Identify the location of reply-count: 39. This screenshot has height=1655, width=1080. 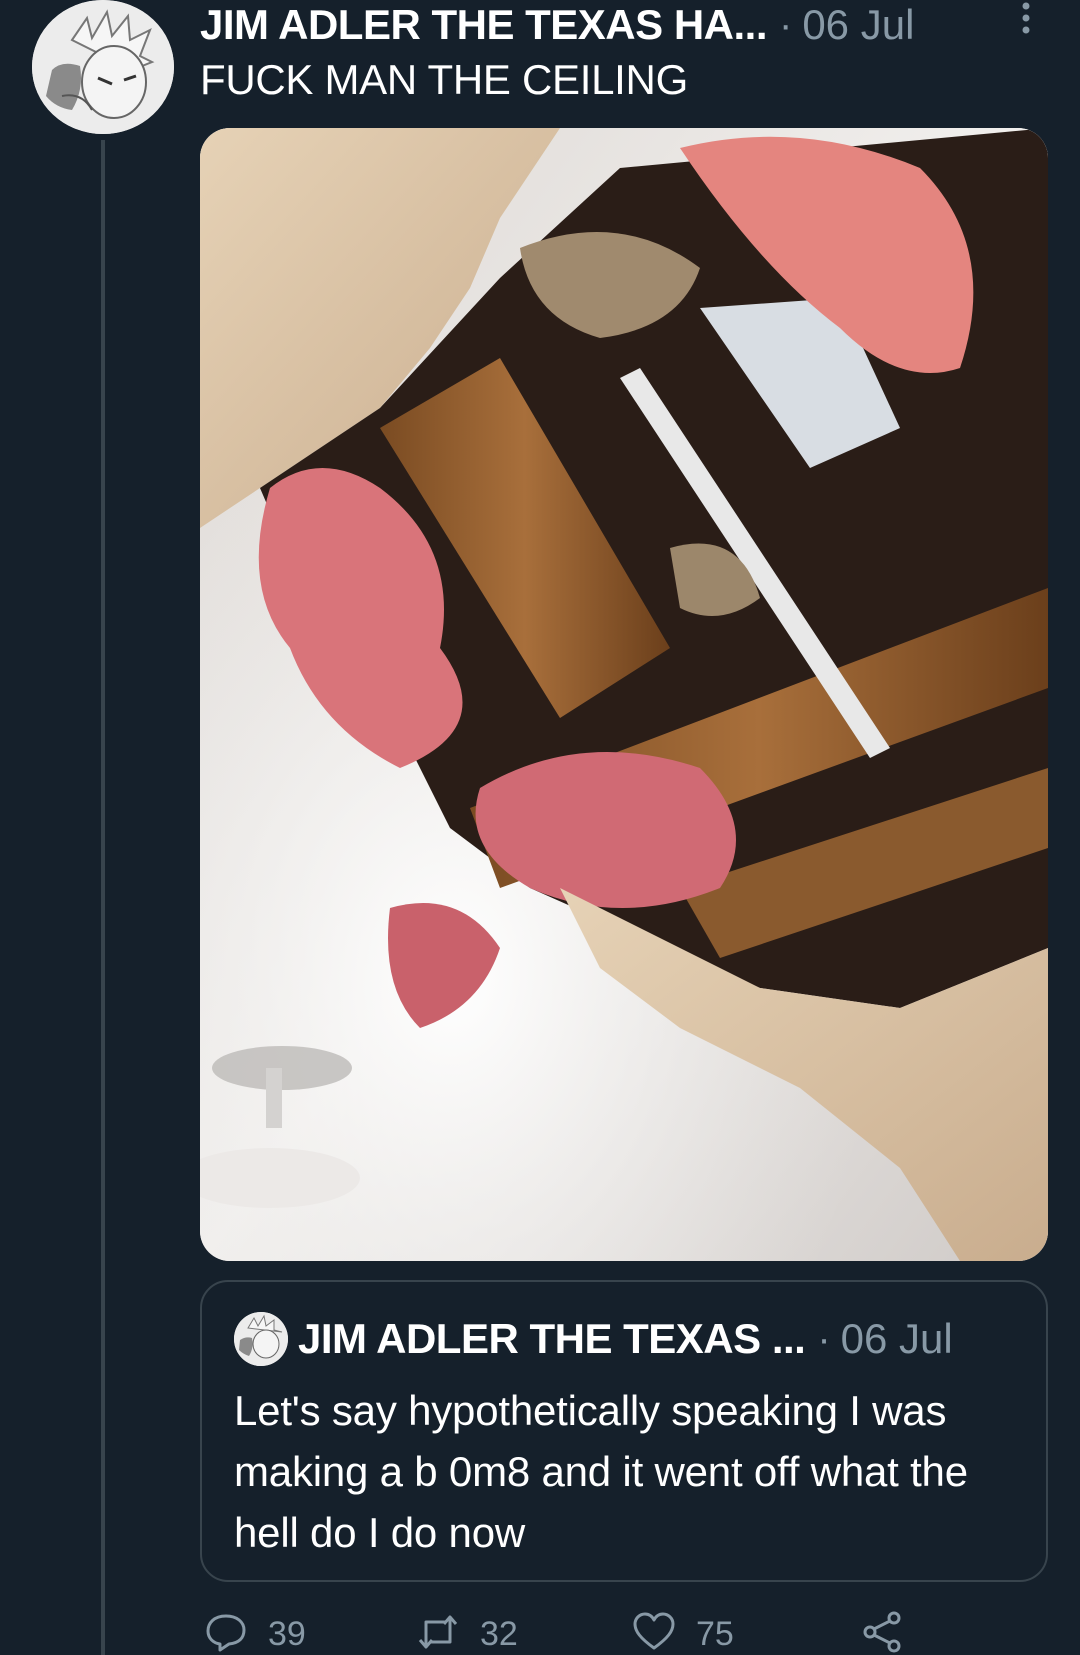
(287, 1633).